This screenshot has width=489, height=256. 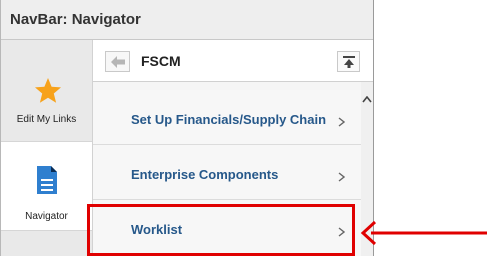 I want to click on menu-item-label: Set Up Financials/Supply Chain, so click(x=229, y=119).